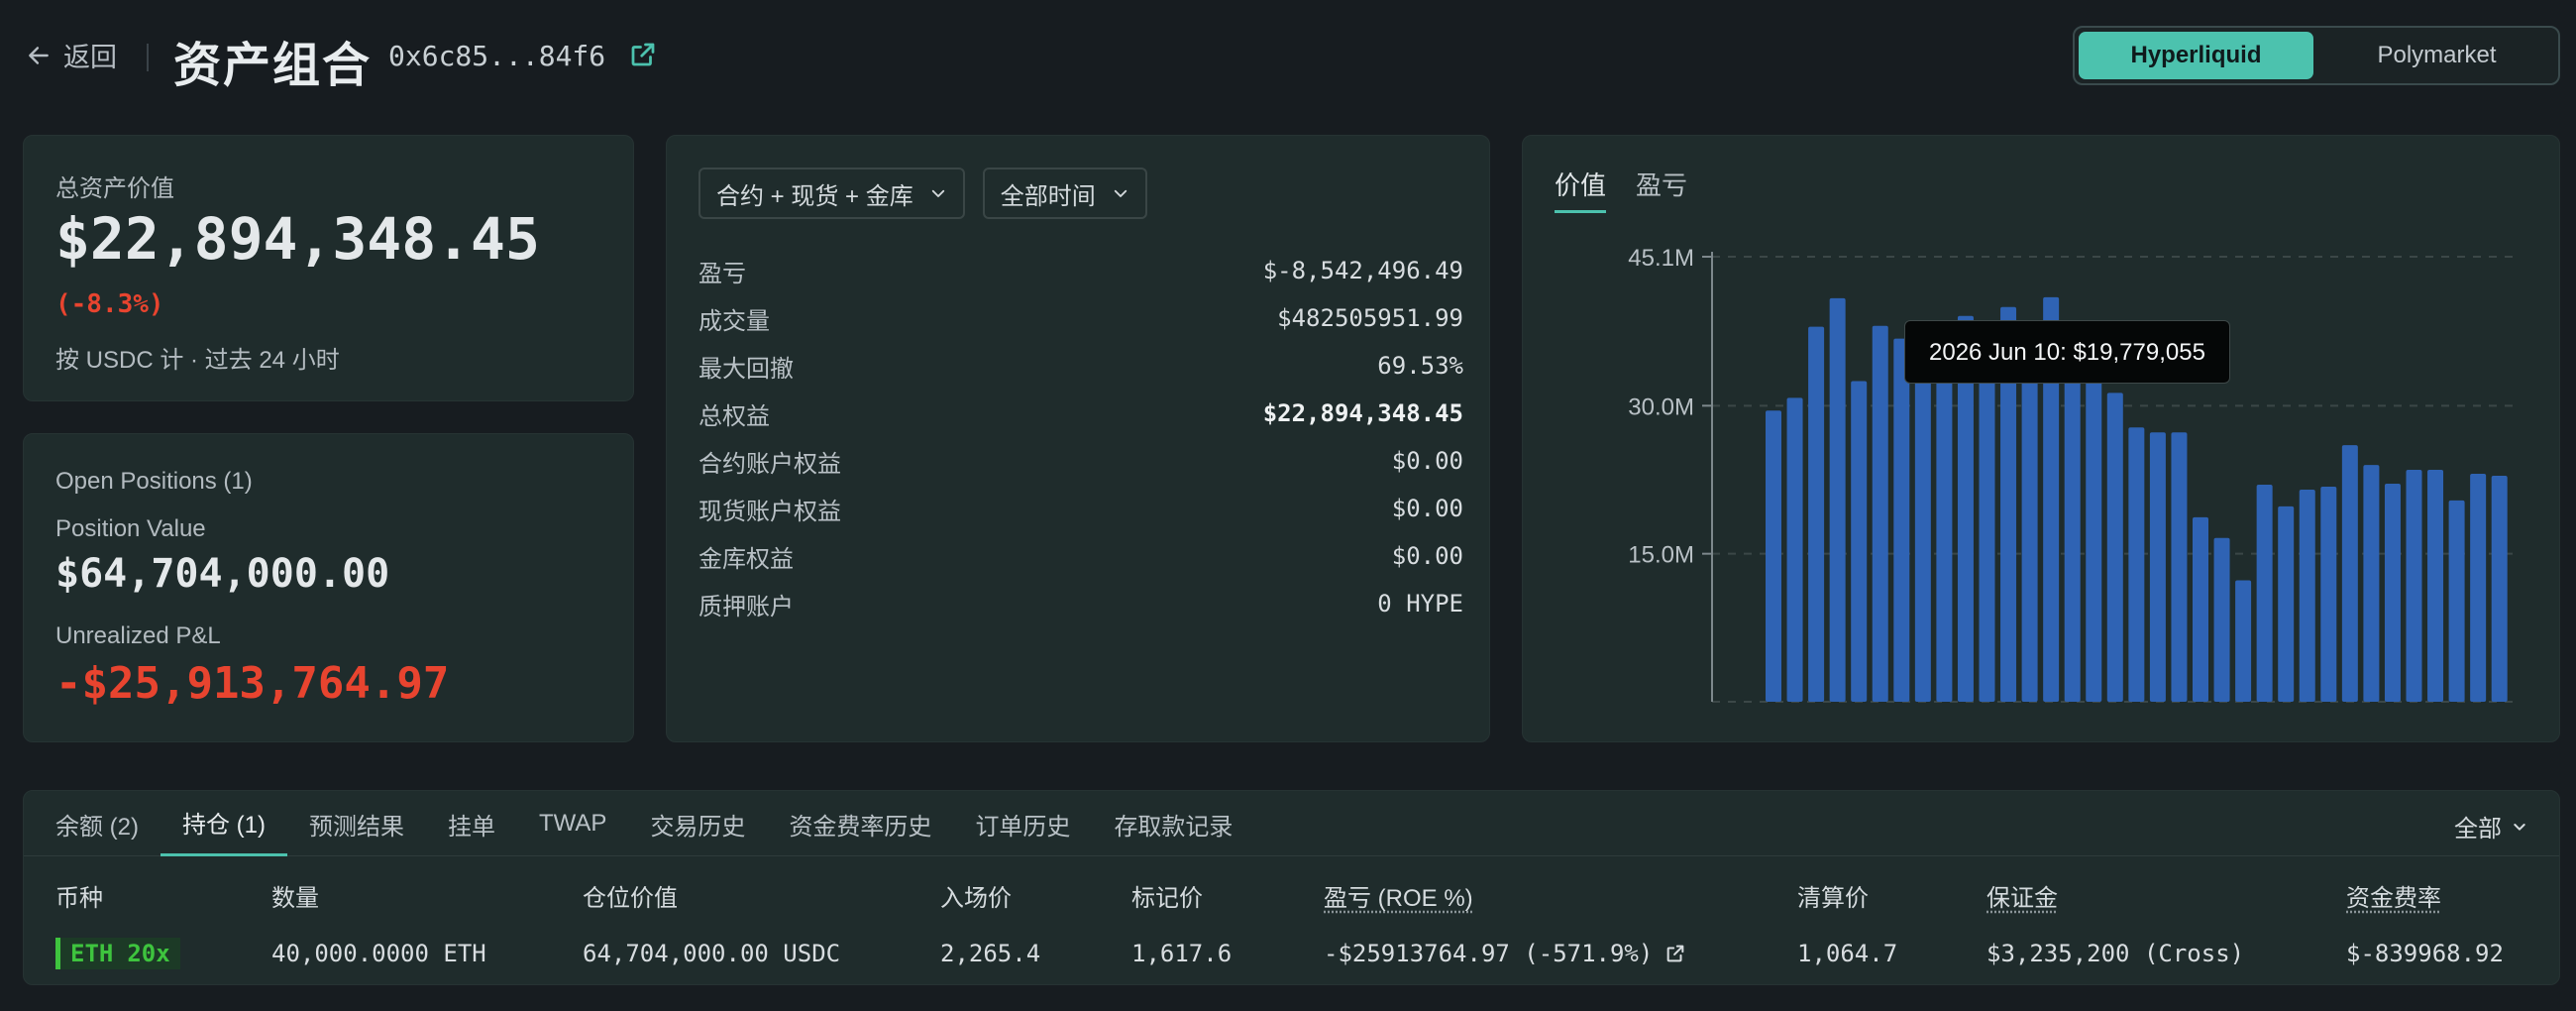 This screenshot has height=1011, width=2576. I want to click on hyperliquid-tab: Hyperliquid, so click(2196, 55).